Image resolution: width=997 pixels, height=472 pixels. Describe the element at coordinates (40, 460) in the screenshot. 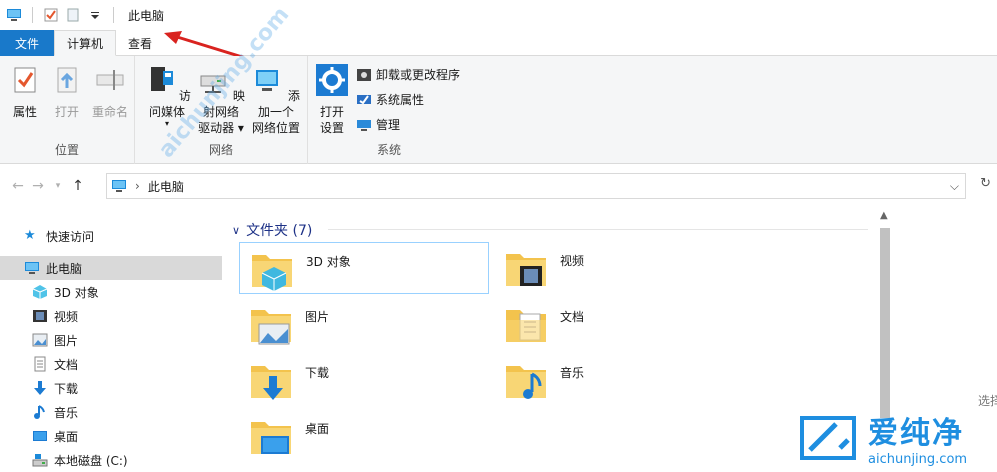

I see `local-disk-icon` at that location.